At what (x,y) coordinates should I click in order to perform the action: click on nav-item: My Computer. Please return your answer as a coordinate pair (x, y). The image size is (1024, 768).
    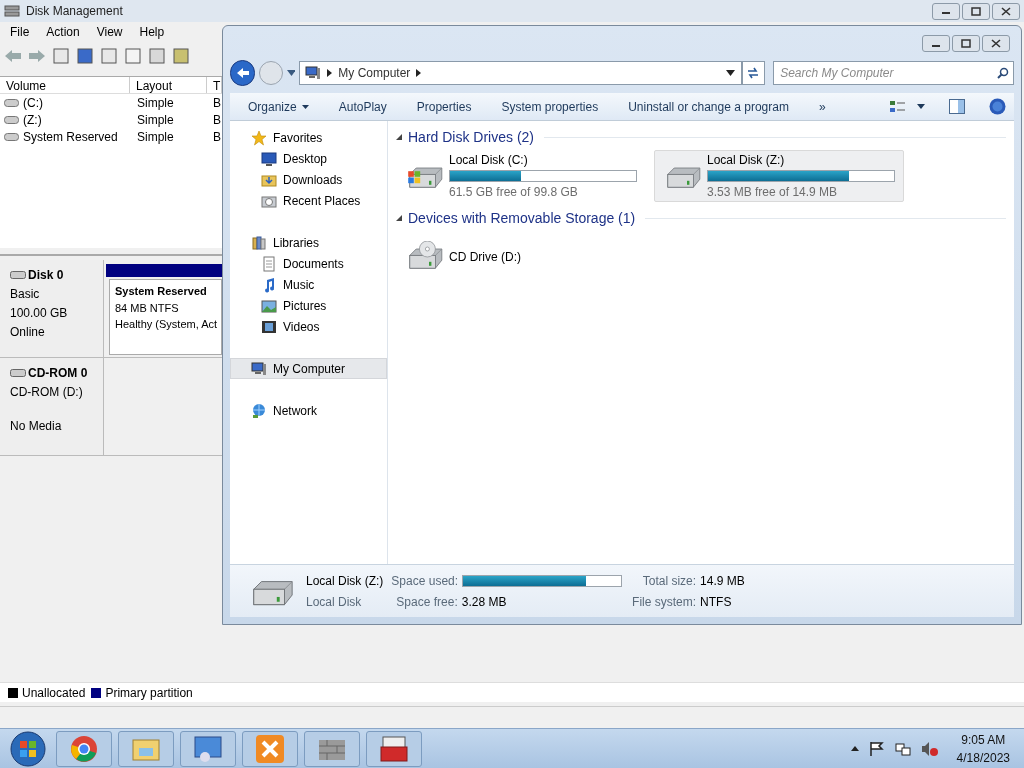
    Looking at the image, I should click on (308, 368).